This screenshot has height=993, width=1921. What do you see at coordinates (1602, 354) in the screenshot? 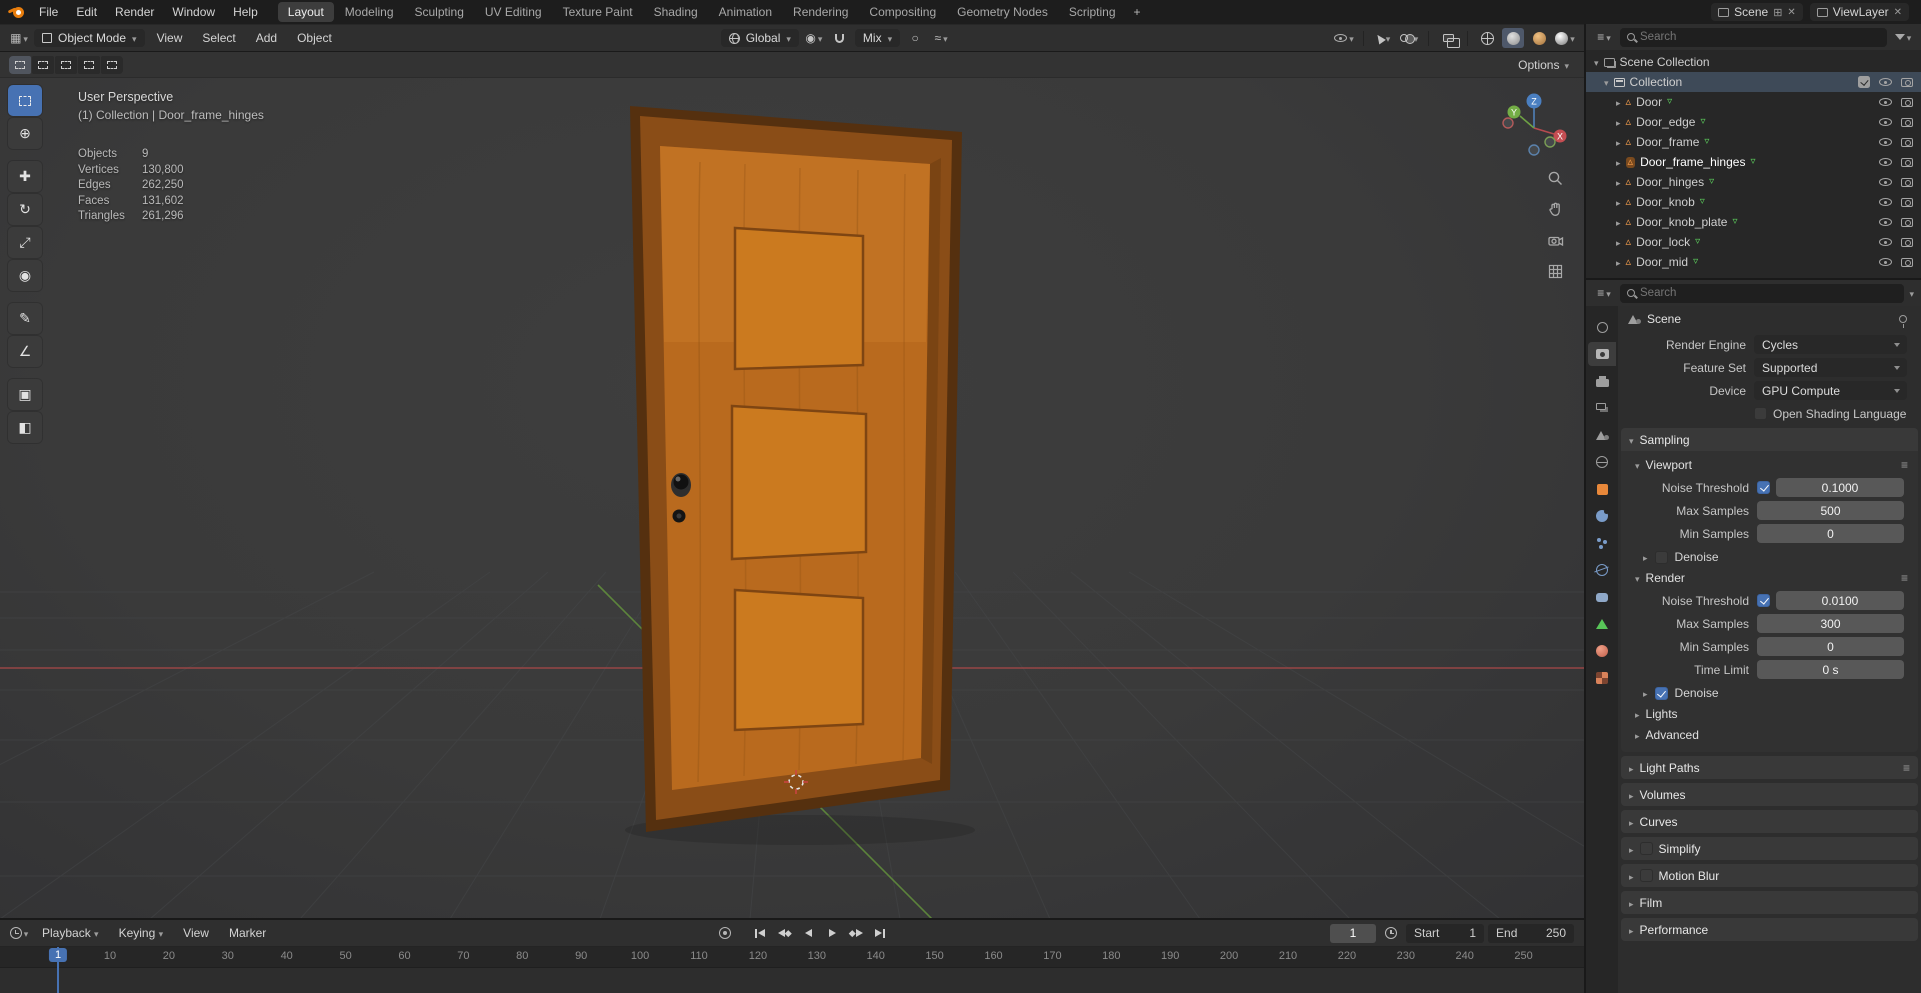
I see `tab-render-properties` at bounding box center [1602, 354].